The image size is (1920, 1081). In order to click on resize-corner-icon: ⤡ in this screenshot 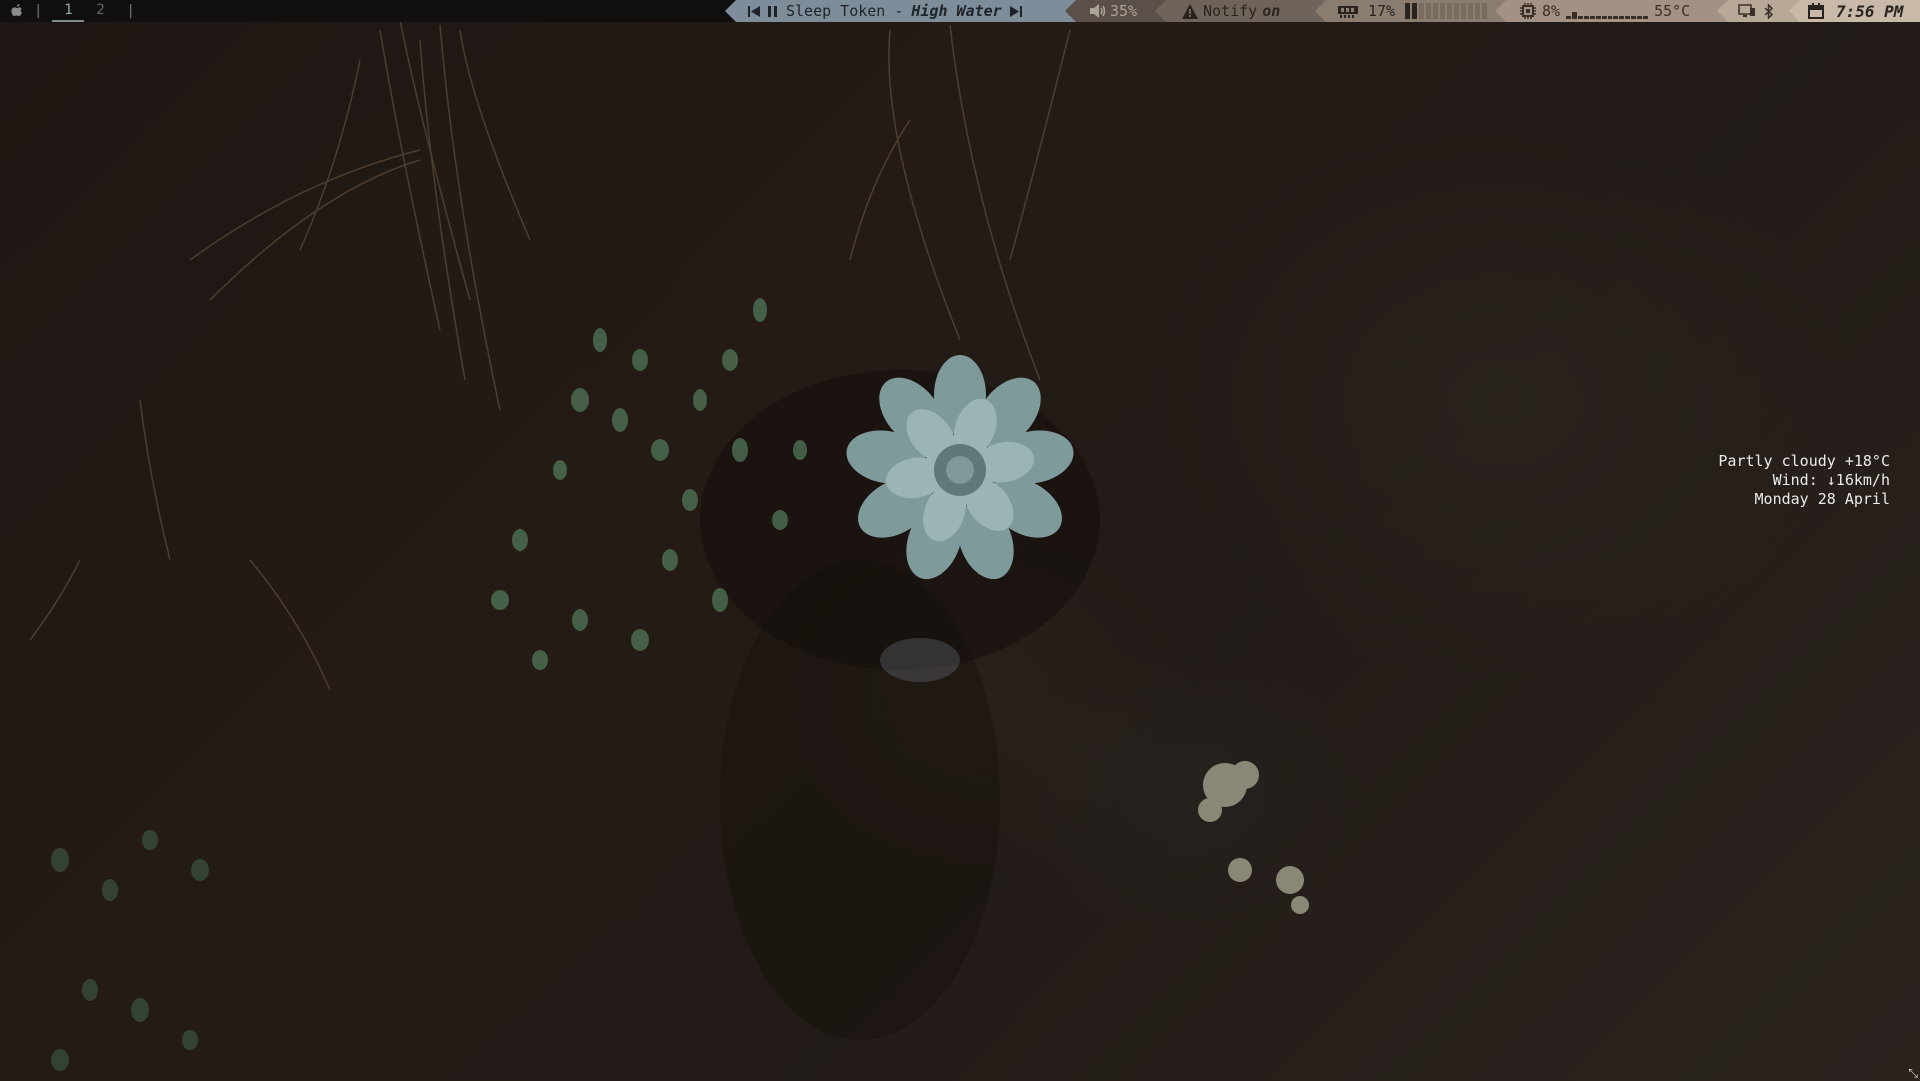, I will do `click(1913, 1073)`.